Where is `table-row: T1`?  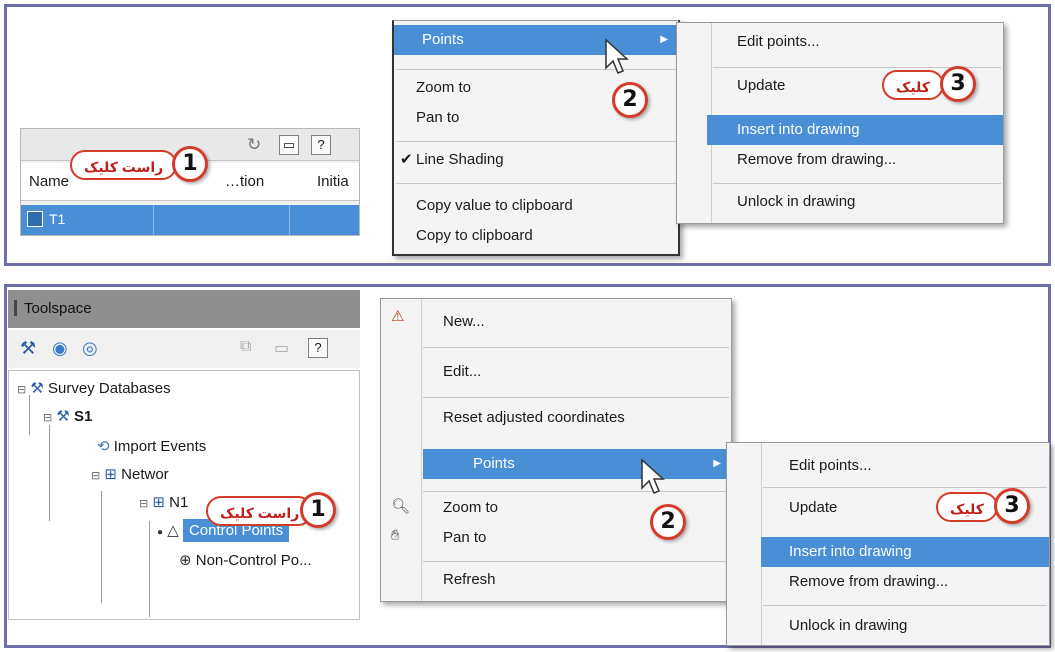 table-row: T1 is located at coordinates (190, 220).